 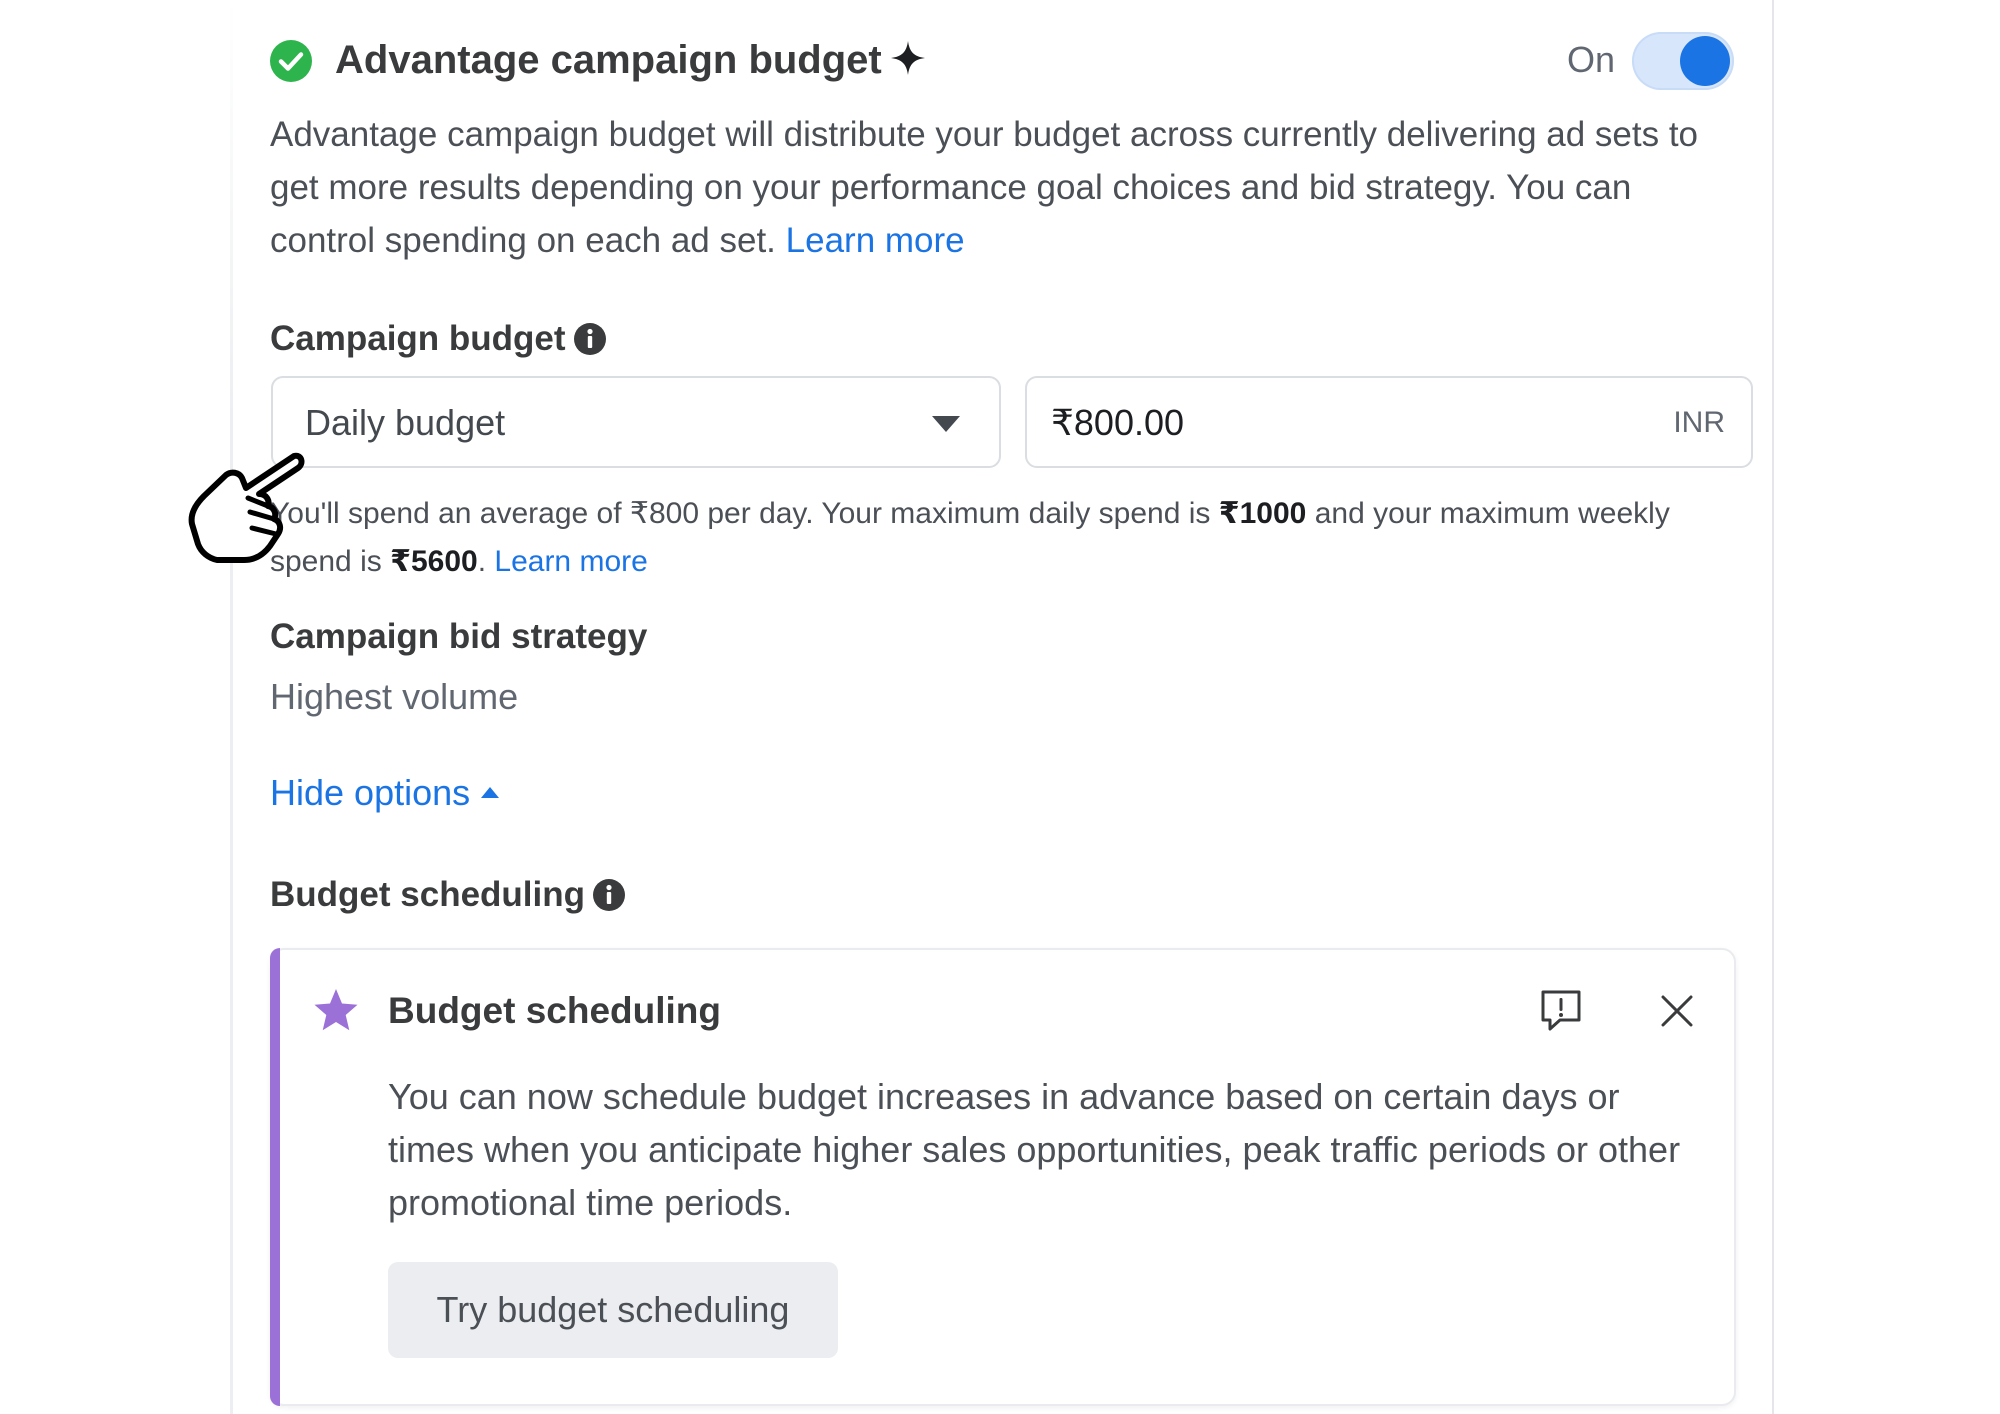 I want to click on budget-type-select: Daily budget, so click(x=636, y=422).